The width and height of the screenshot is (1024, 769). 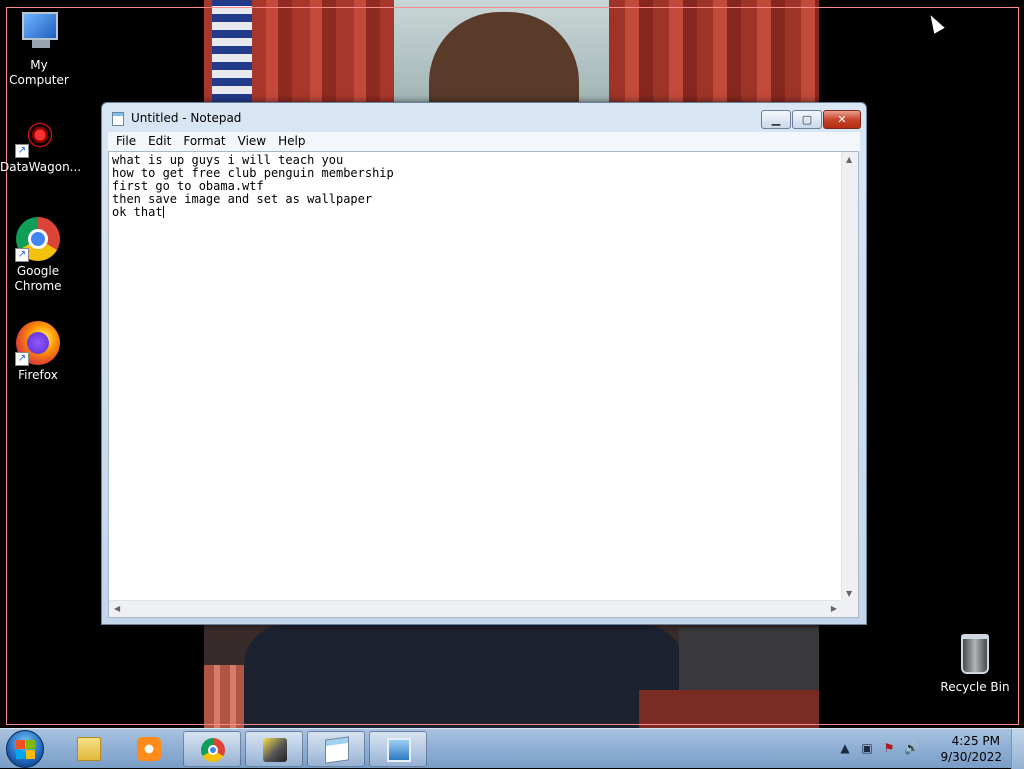 I want to click on taskbar-chrome-button, so click(x=212, y=749).